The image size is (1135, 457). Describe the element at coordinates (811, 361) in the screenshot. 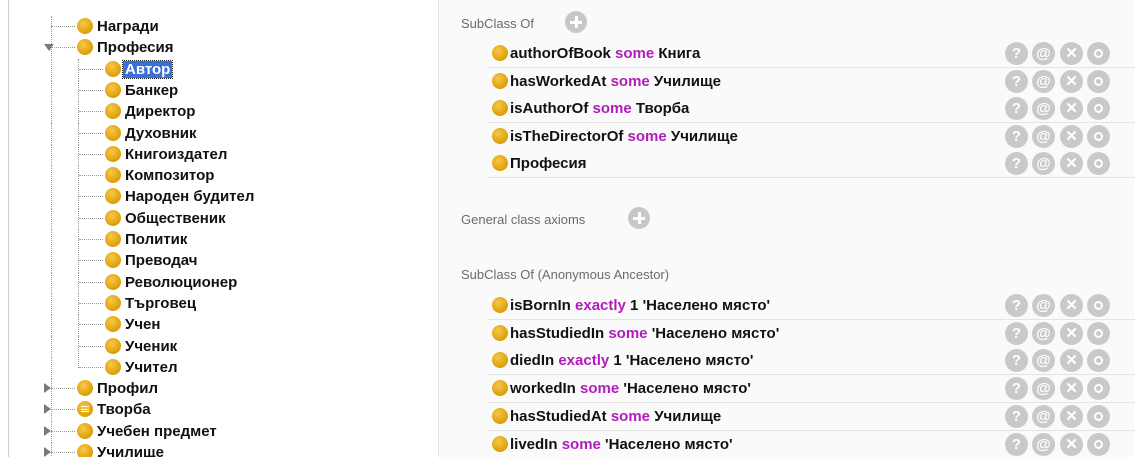

I see `axiom-row: diedIn exactly 1 'Населено място'? @ ✕` at that location.